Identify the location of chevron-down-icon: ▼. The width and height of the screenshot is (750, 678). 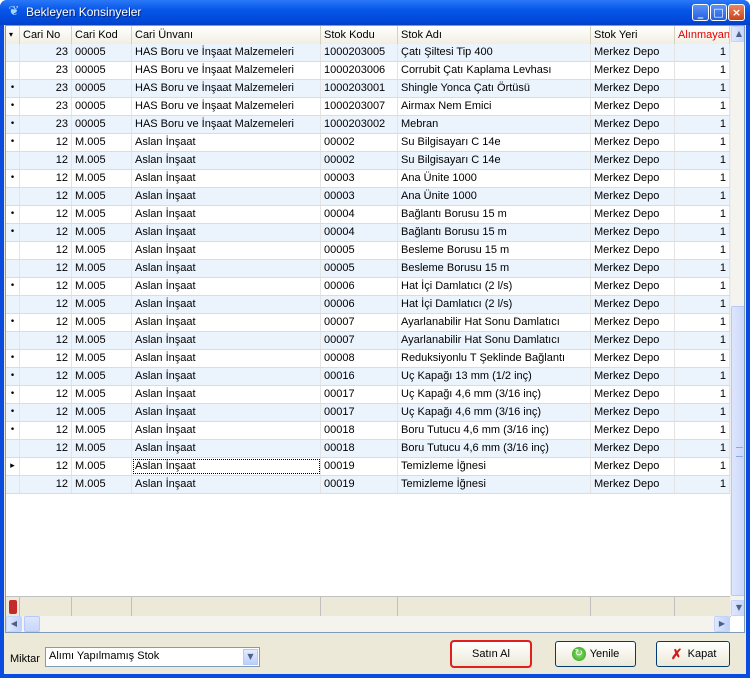
(250, 657).